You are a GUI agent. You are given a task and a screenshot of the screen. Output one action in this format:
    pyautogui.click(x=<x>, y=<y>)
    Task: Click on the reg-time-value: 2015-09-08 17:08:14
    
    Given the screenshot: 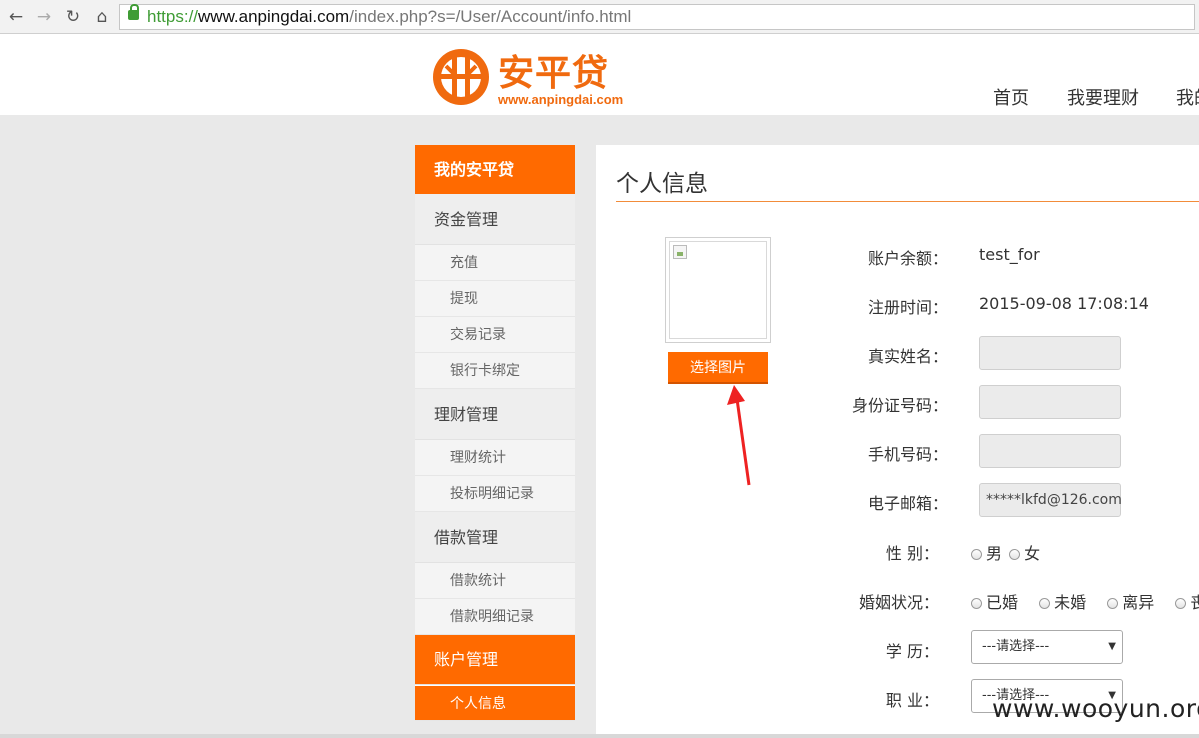 What is the action you would take?
    pyautogui.click(x=1064, y=303)
    